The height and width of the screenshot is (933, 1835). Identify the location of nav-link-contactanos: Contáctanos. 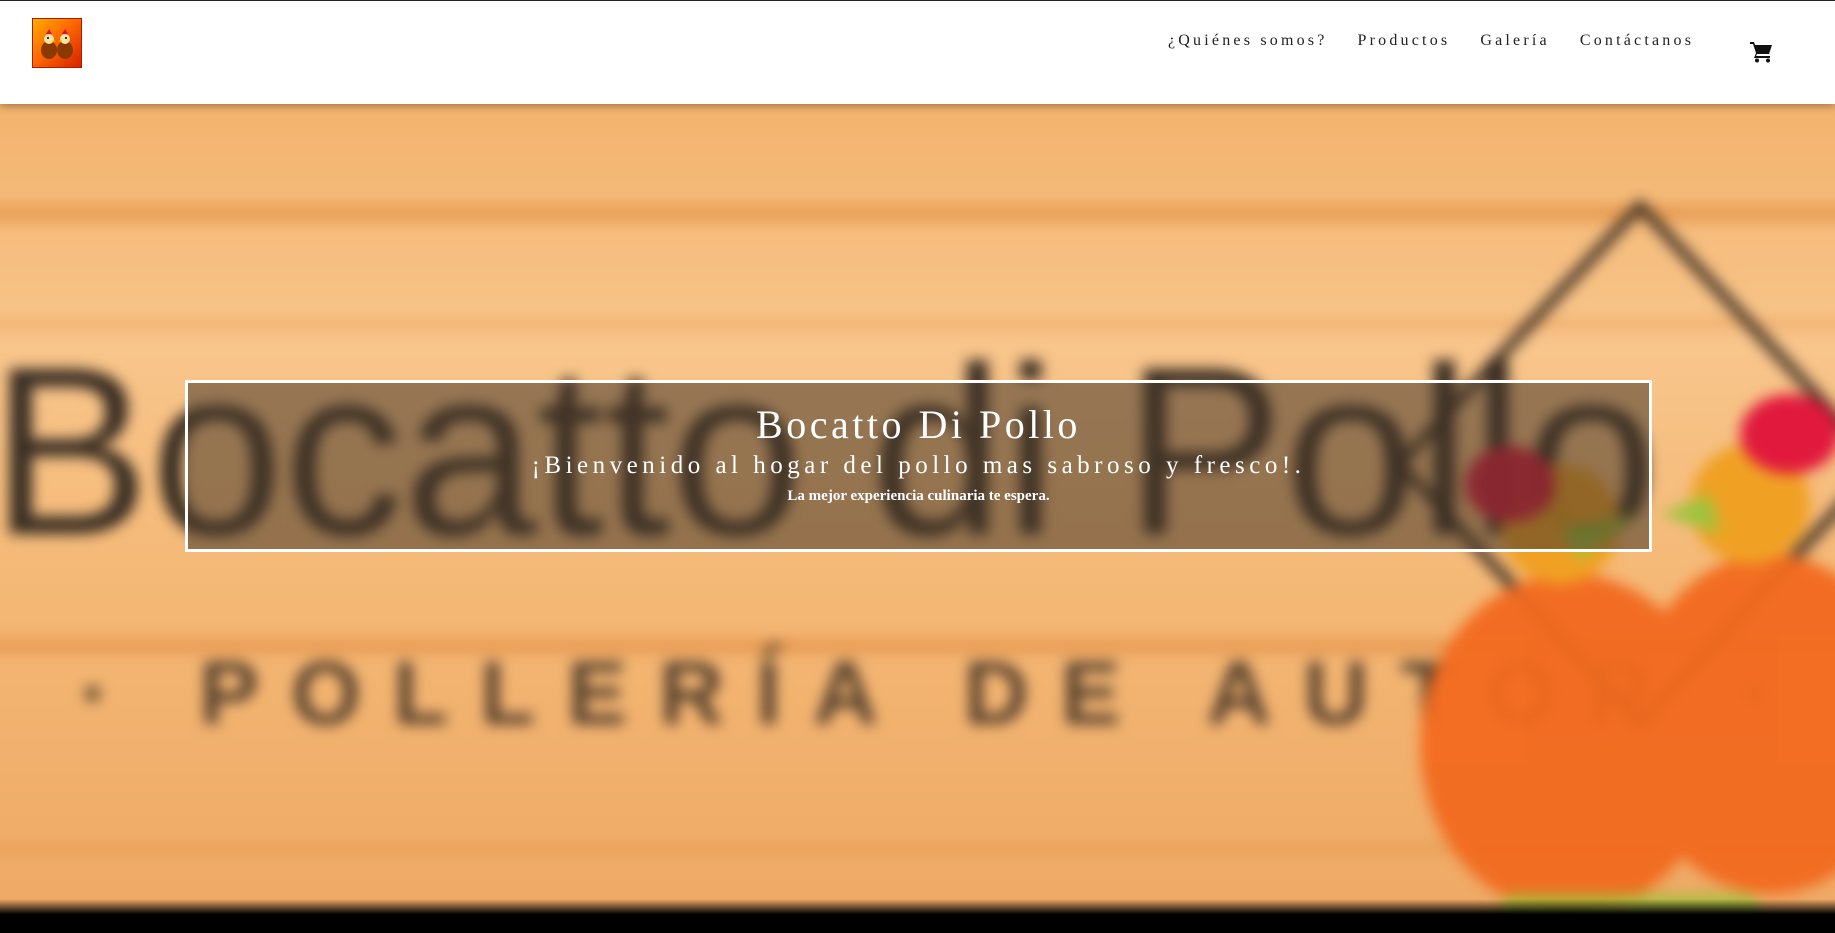
(1637, 41).